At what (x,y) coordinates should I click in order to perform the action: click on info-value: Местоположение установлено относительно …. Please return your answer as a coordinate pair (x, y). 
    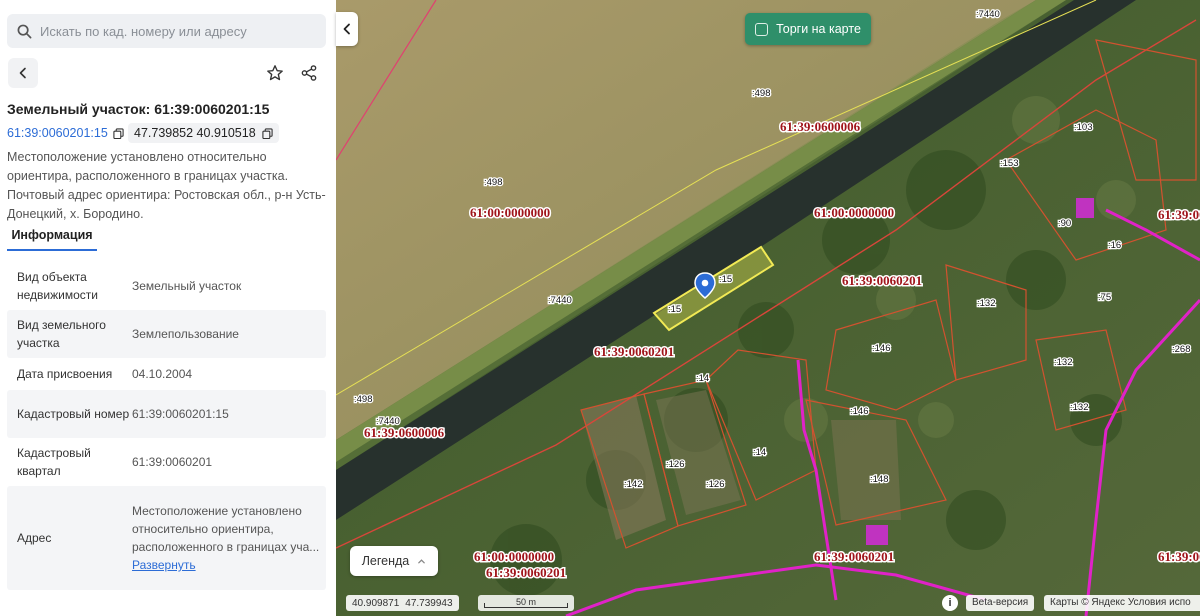
    Looking at the image, I should click on (226, 529).